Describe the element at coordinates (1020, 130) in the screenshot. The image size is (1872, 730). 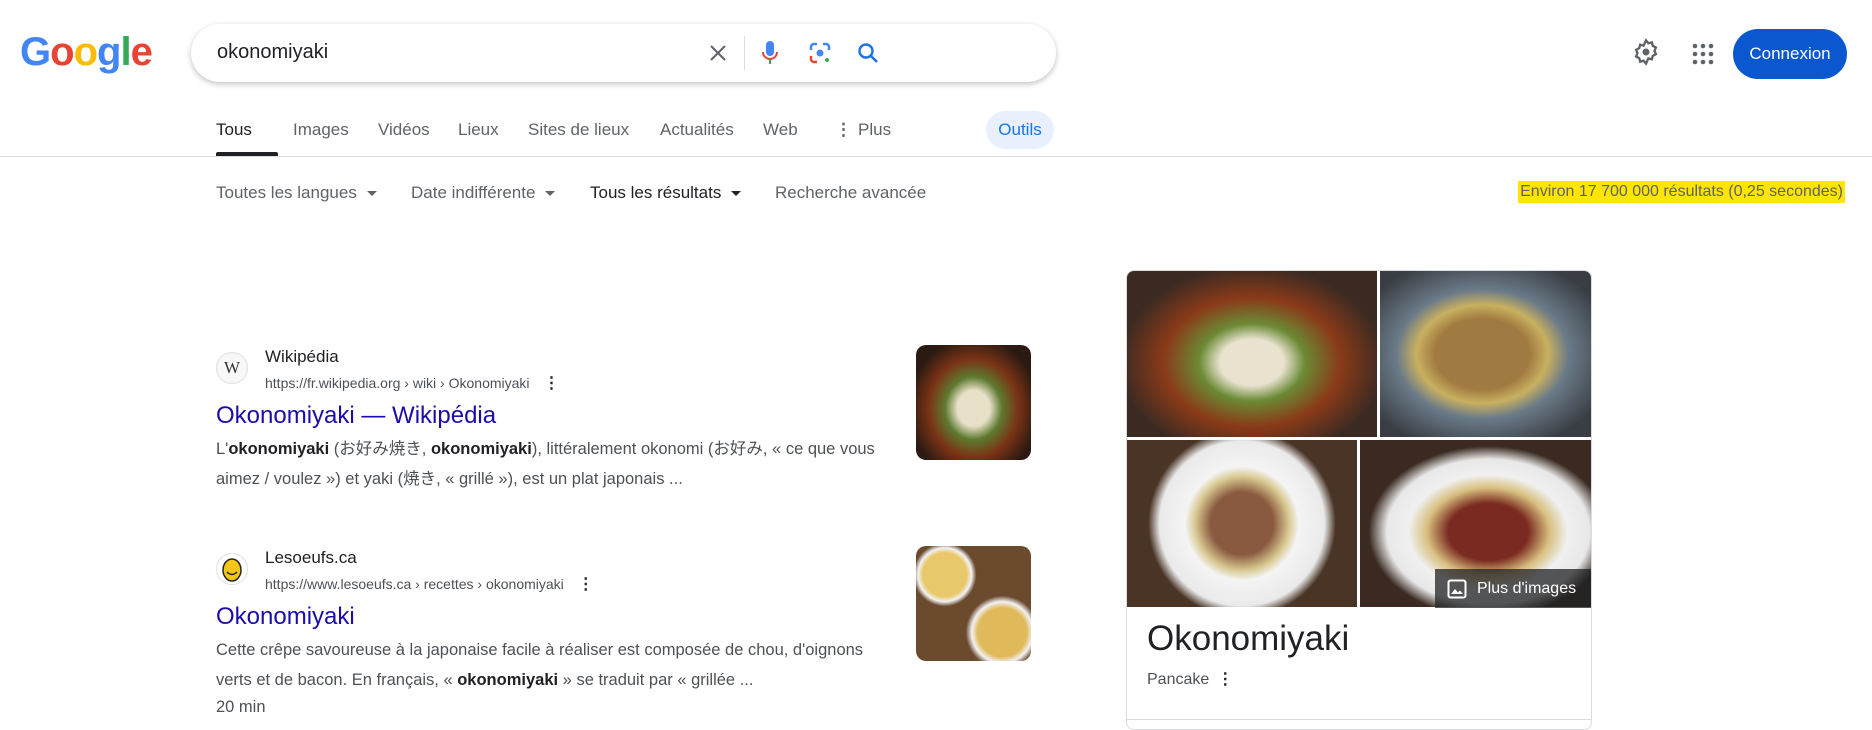
I see `tools-button: Outils` at that location.